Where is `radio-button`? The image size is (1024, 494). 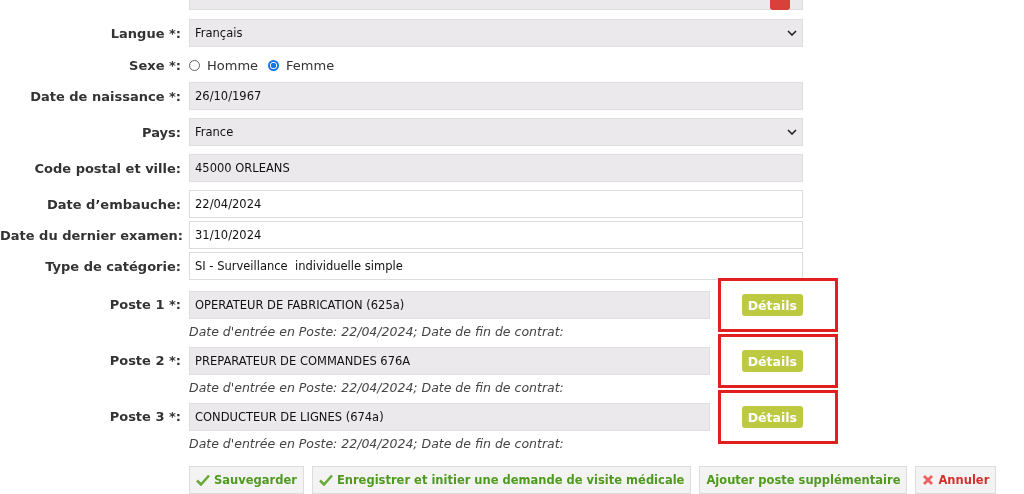
radio-button is located at coordinates (274, 65).